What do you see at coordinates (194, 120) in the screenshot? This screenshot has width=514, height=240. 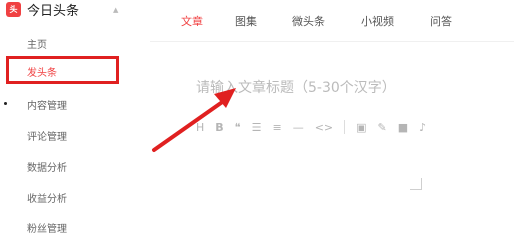 I see `annotation-arrow-icon` at bounding box center [194, 120].